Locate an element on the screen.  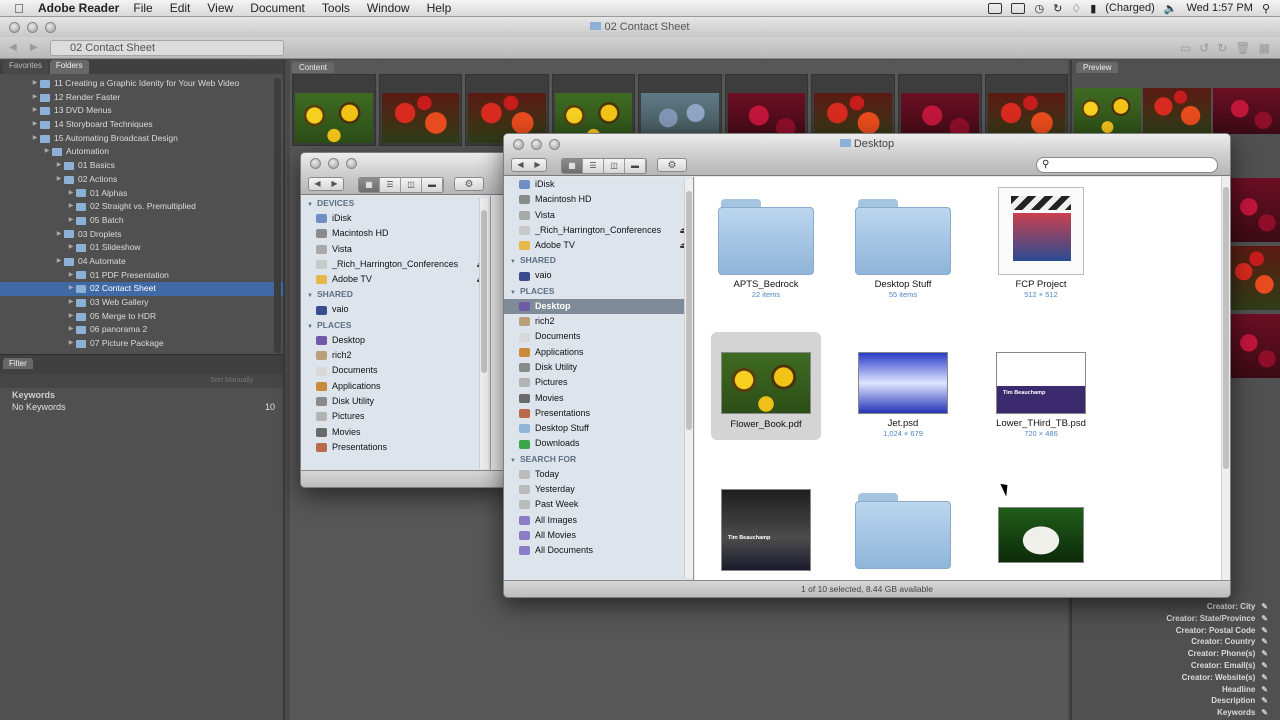
rotate-left-icon: ↺ is located at coordinates (1204, 48).